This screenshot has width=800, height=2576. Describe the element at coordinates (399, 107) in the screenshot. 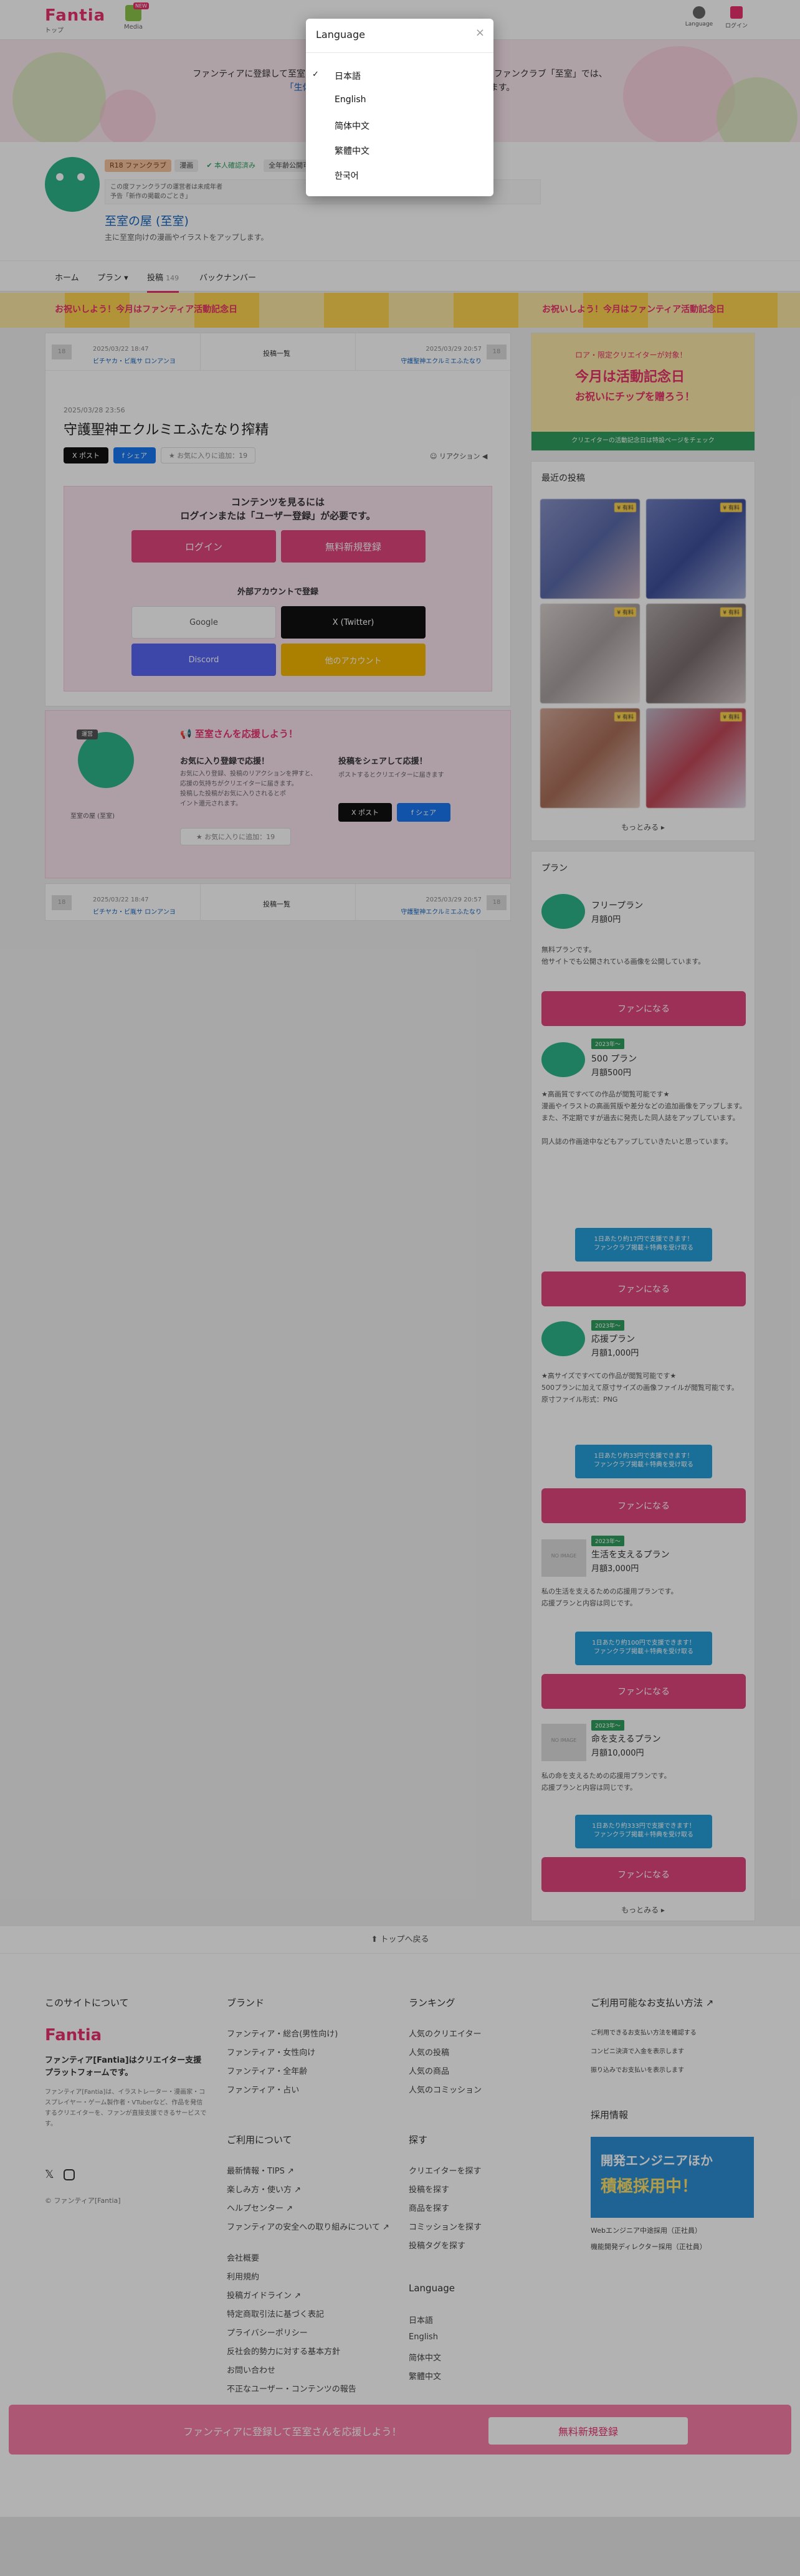

I see `language-modal: Language × ✓ 日本語 English 简体中文 繁體中文 한국어` at that location.